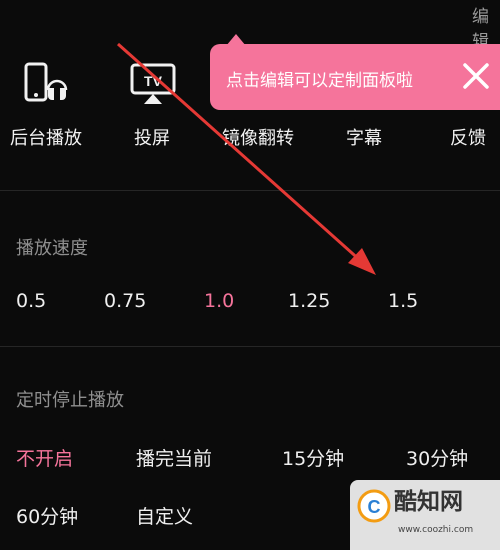 The width and height of the screenshot is (500, 550). What do you see at coordinates (47, 515) in the screenshot?
I see `timer-option-60min: 60分钟` at bounding box center [47, 515].